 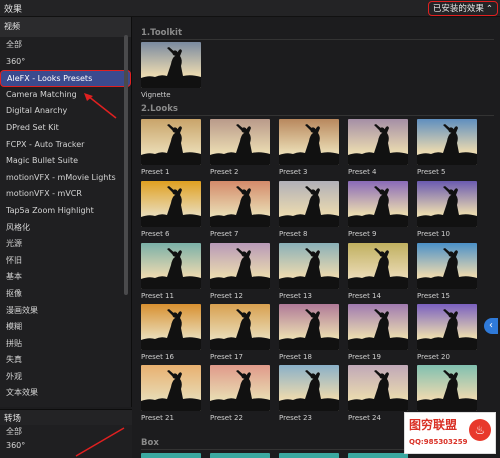 I want to click on installed-effects-dropdown: 已安装的效果 ⌃, so click(x=462, y=8).